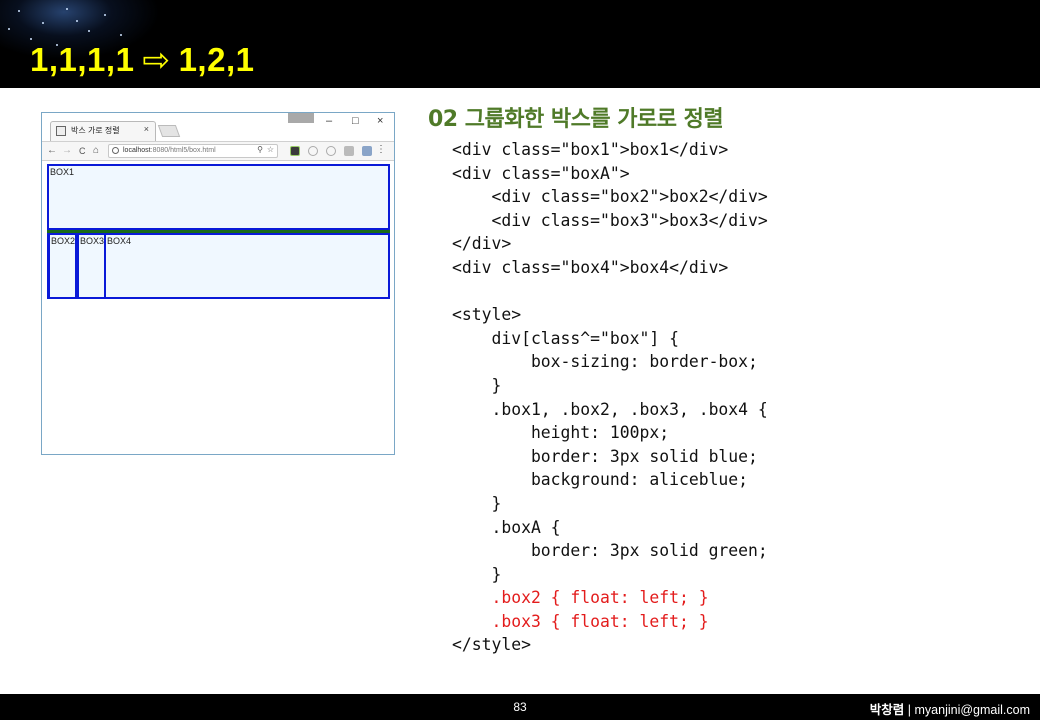 The image size is (1040, 720). What do you see at coordinates (380, 121) in the screenshot?
I see `close-window-button: ×` at bounding box center [380, 121].